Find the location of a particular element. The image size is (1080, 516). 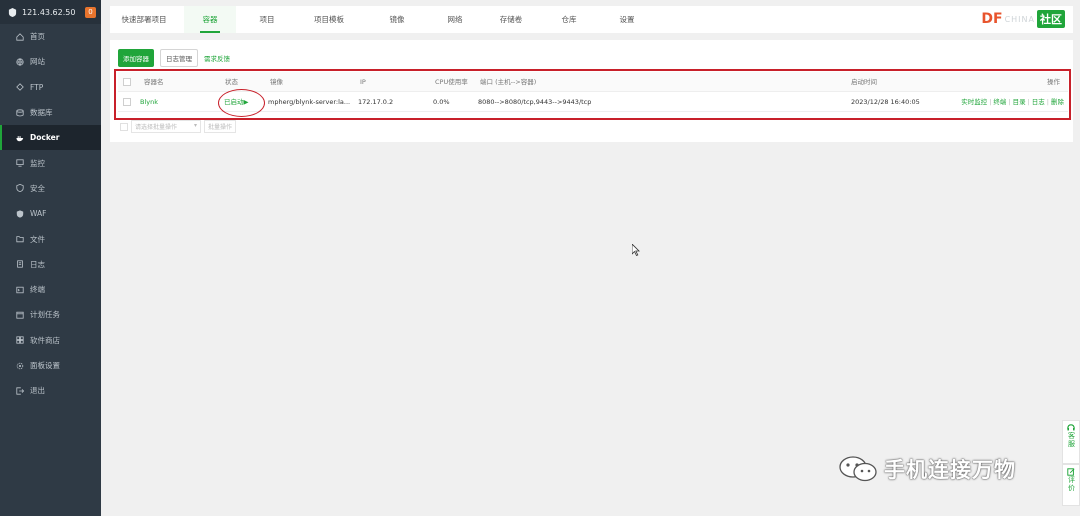

sidebar-item-store: 软件商店 is located at coordinates (50, 340).